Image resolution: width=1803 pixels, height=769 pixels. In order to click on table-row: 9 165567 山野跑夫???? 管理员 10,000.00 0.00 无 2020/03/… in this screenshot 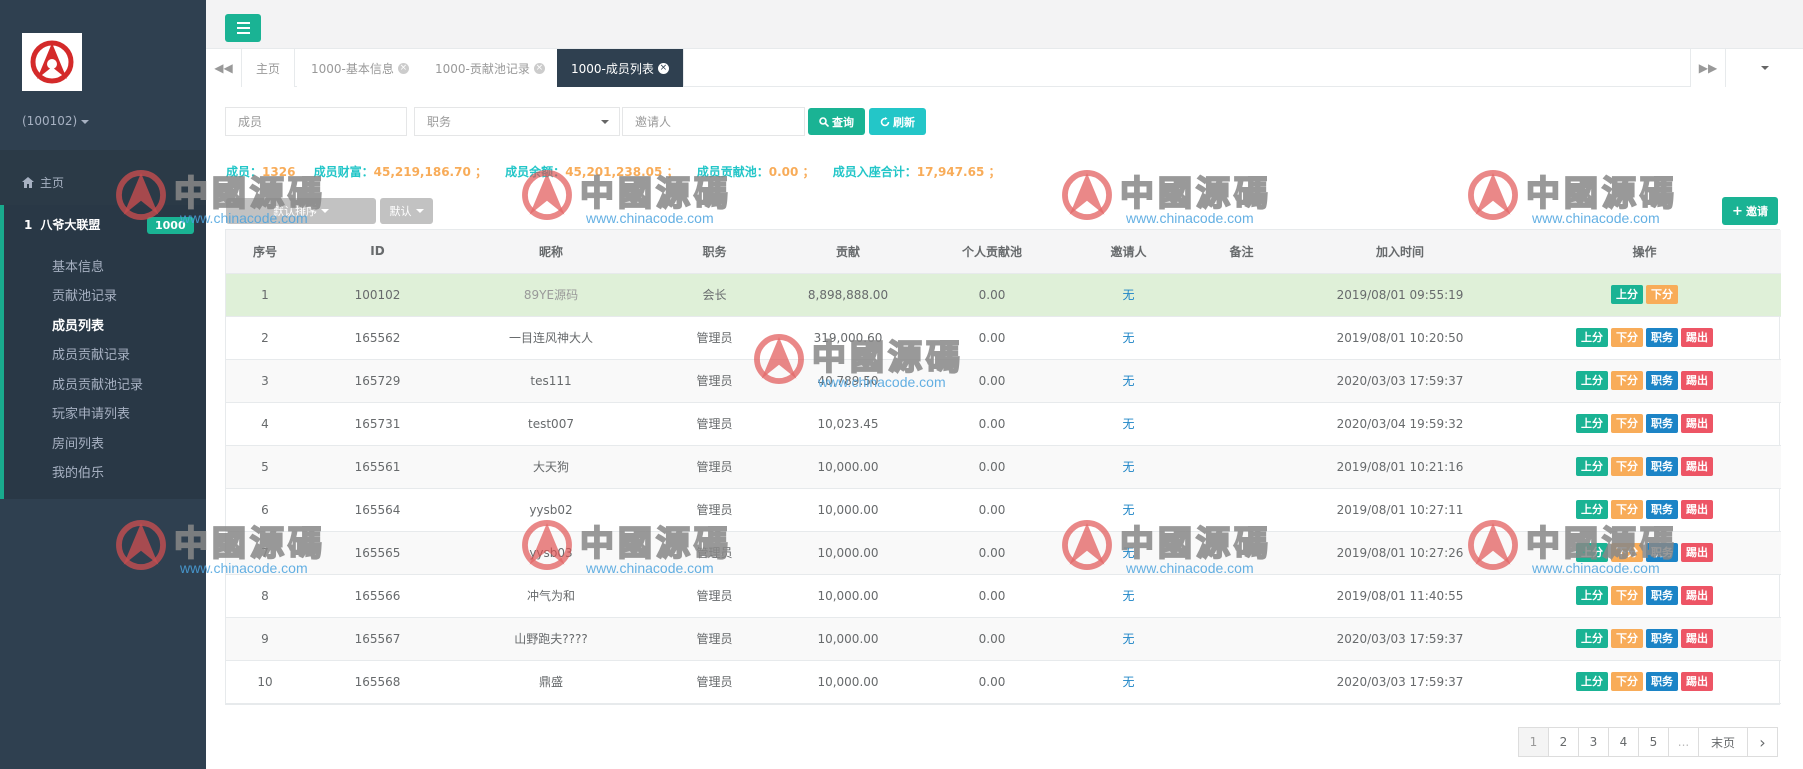, I will do `click(1003, 639)`.